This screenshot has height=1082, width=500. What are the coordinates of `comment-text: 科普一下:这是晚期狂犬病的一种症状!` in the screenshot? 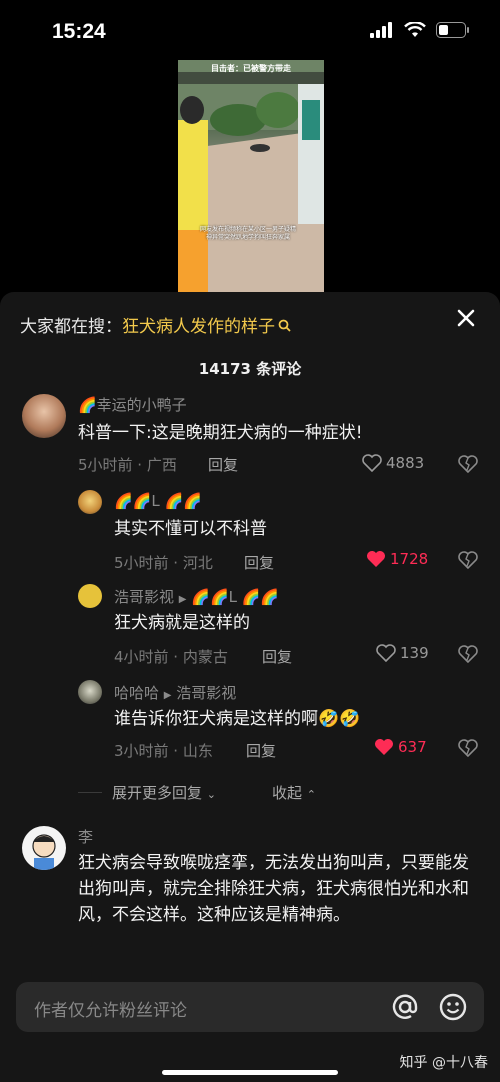 It's located at (220, 433).